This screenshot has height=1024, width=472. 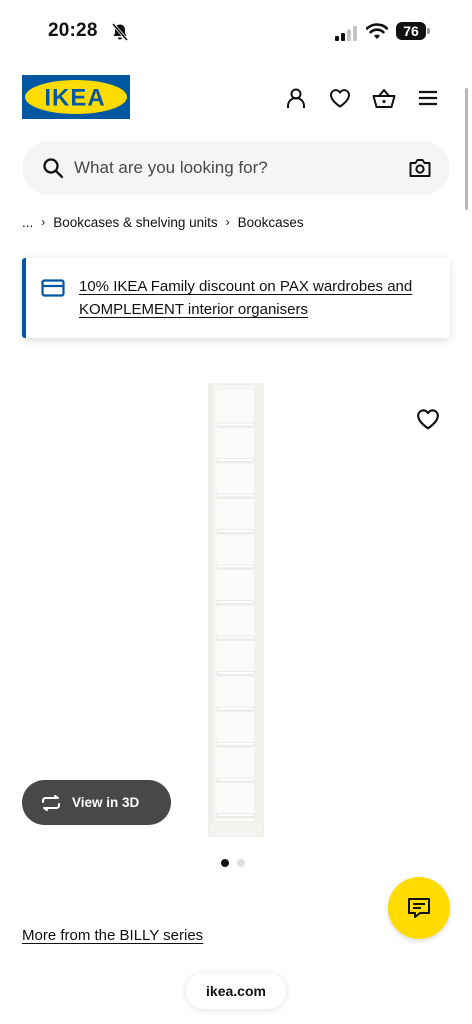 I want to click on svg-text: IKEA, so click(x=74, y=98).